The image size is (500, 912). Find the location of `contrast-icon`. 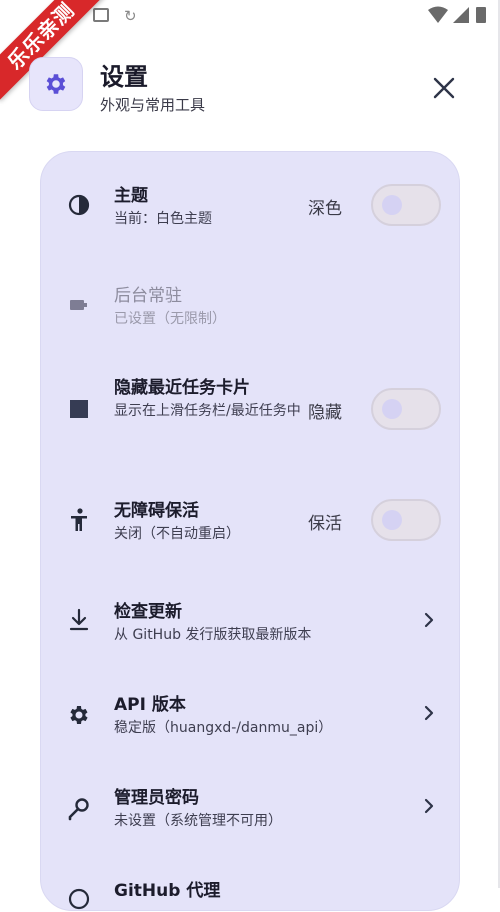

contrast-icon is located at coordinates (79, 205).